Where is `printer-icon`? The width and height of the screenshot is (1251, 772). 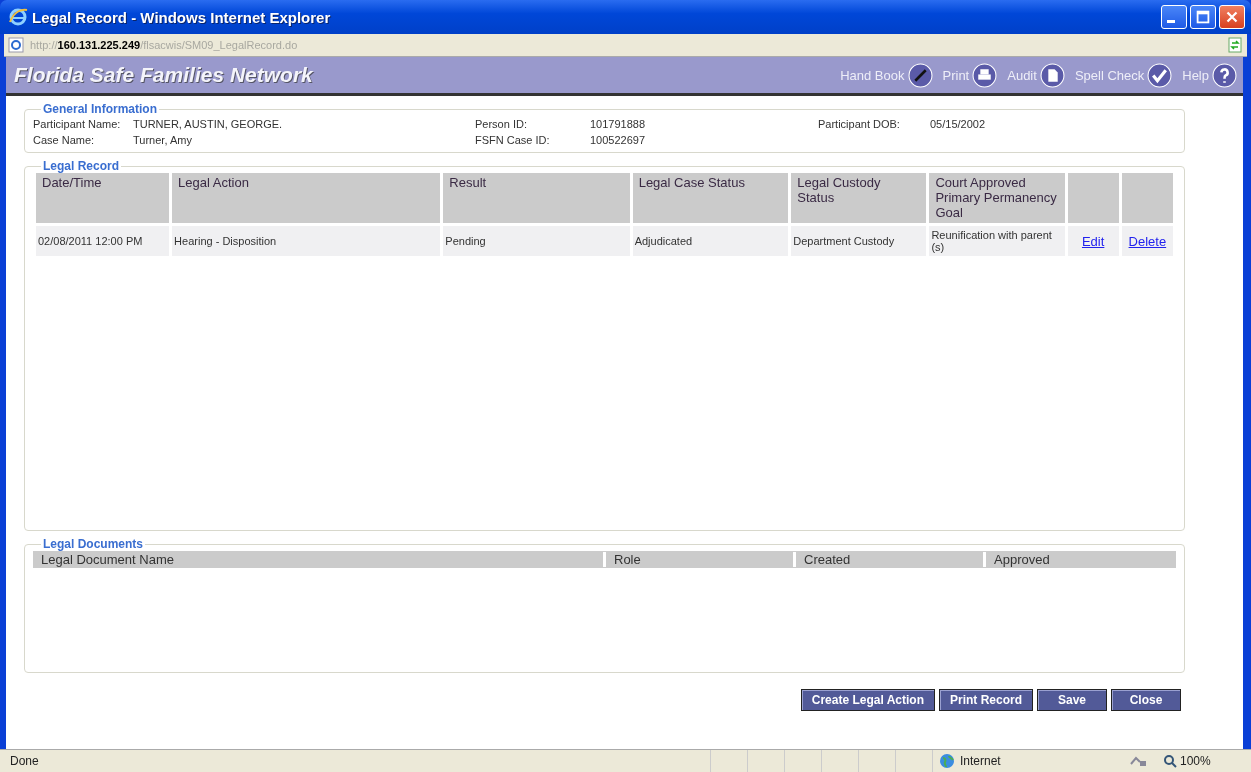
printer-icon is located at coordinates (985, 75).